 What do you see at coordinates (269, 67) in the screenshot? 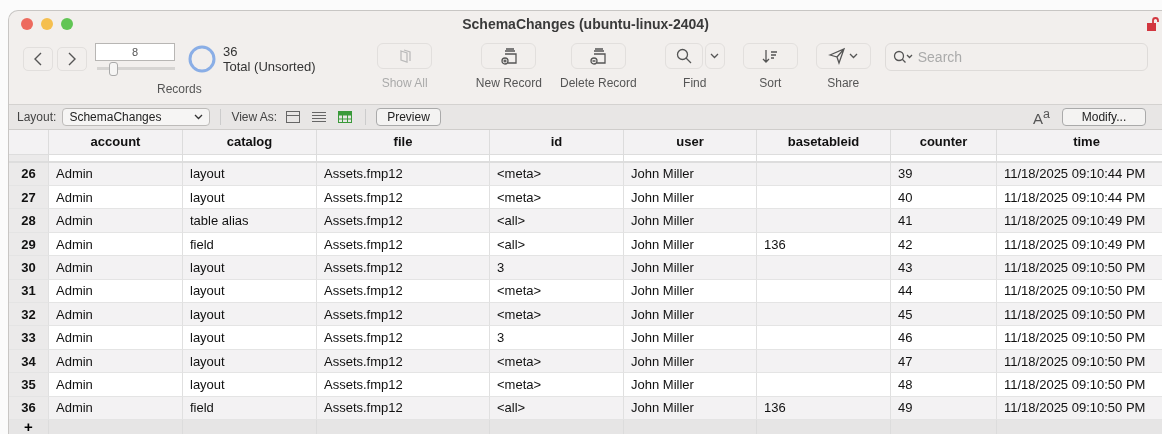
I see `record-status: Total (Unsorted)` at bounding box center [269, 67].